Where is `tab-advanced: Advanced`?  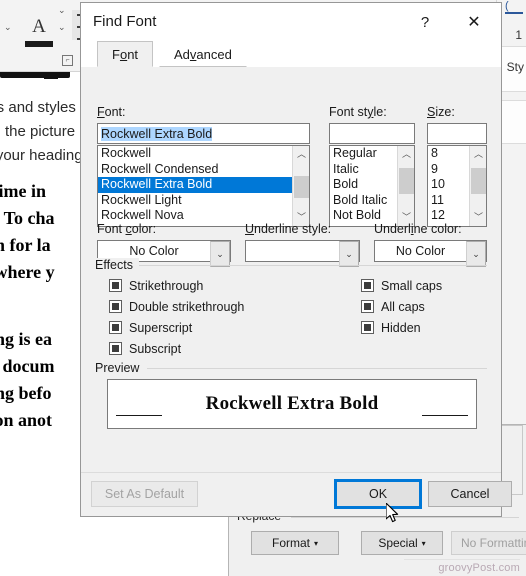 tab-advanced: Advanced is located at coordinates (203, 54).